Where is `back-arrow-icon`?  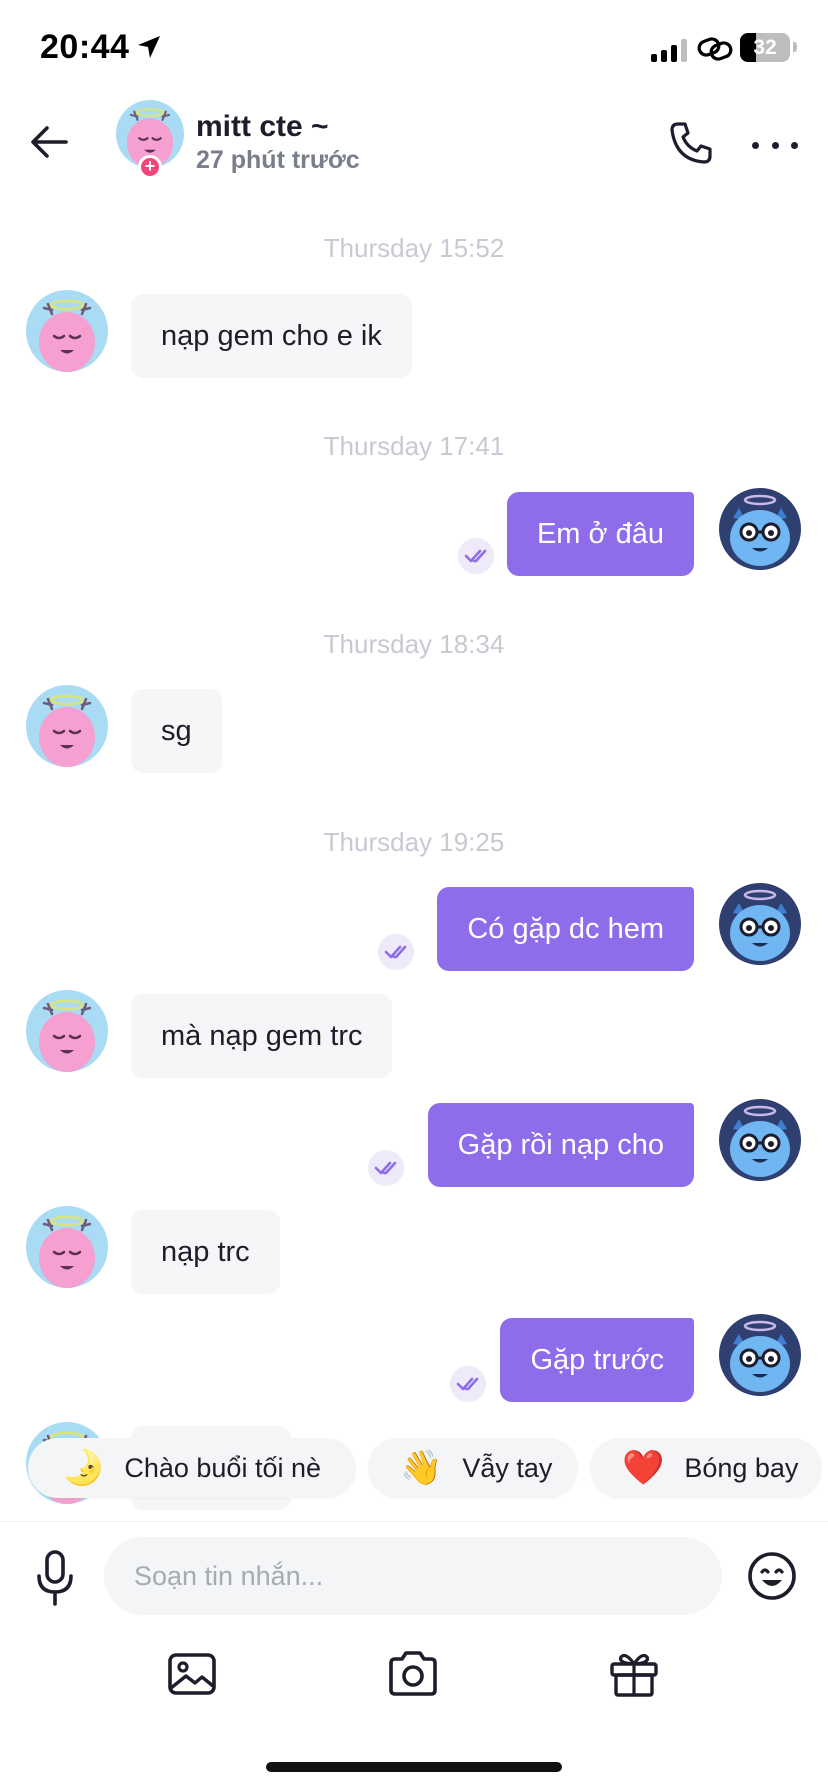
back-arrow-icon is located at coordinates (49, 142).